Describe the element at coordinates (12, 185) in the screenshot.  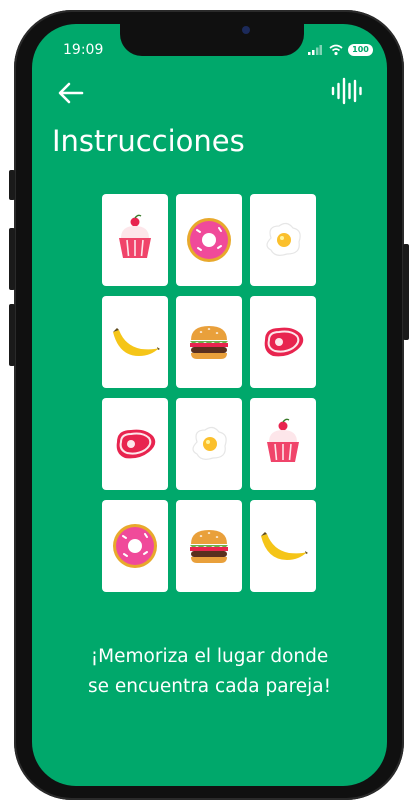
I see `silent-switch` at that location.